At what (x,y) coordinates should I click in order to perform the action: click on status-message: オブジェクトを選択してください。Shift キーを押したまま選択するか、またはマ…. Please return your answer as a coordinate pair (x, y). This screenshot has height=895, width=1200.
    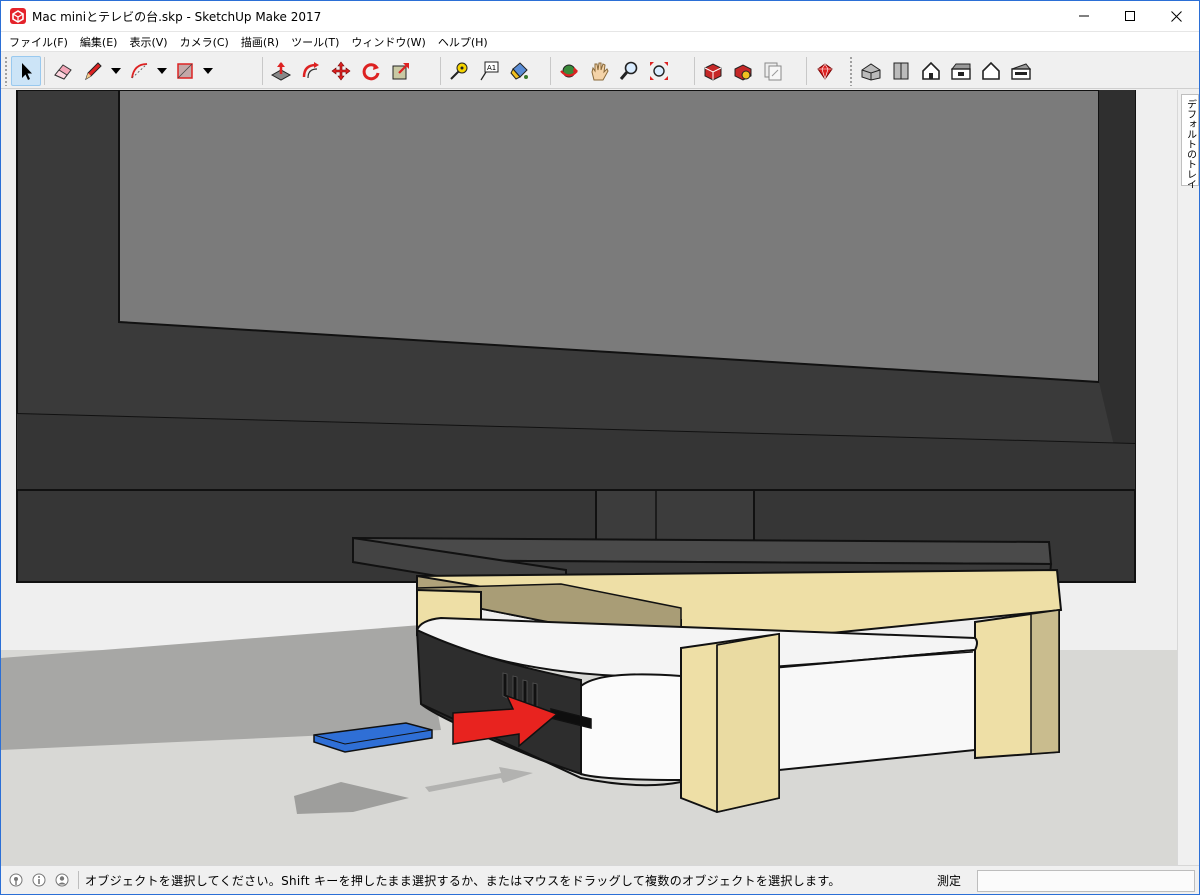
    Looking at the image, I should click on (463, 880).